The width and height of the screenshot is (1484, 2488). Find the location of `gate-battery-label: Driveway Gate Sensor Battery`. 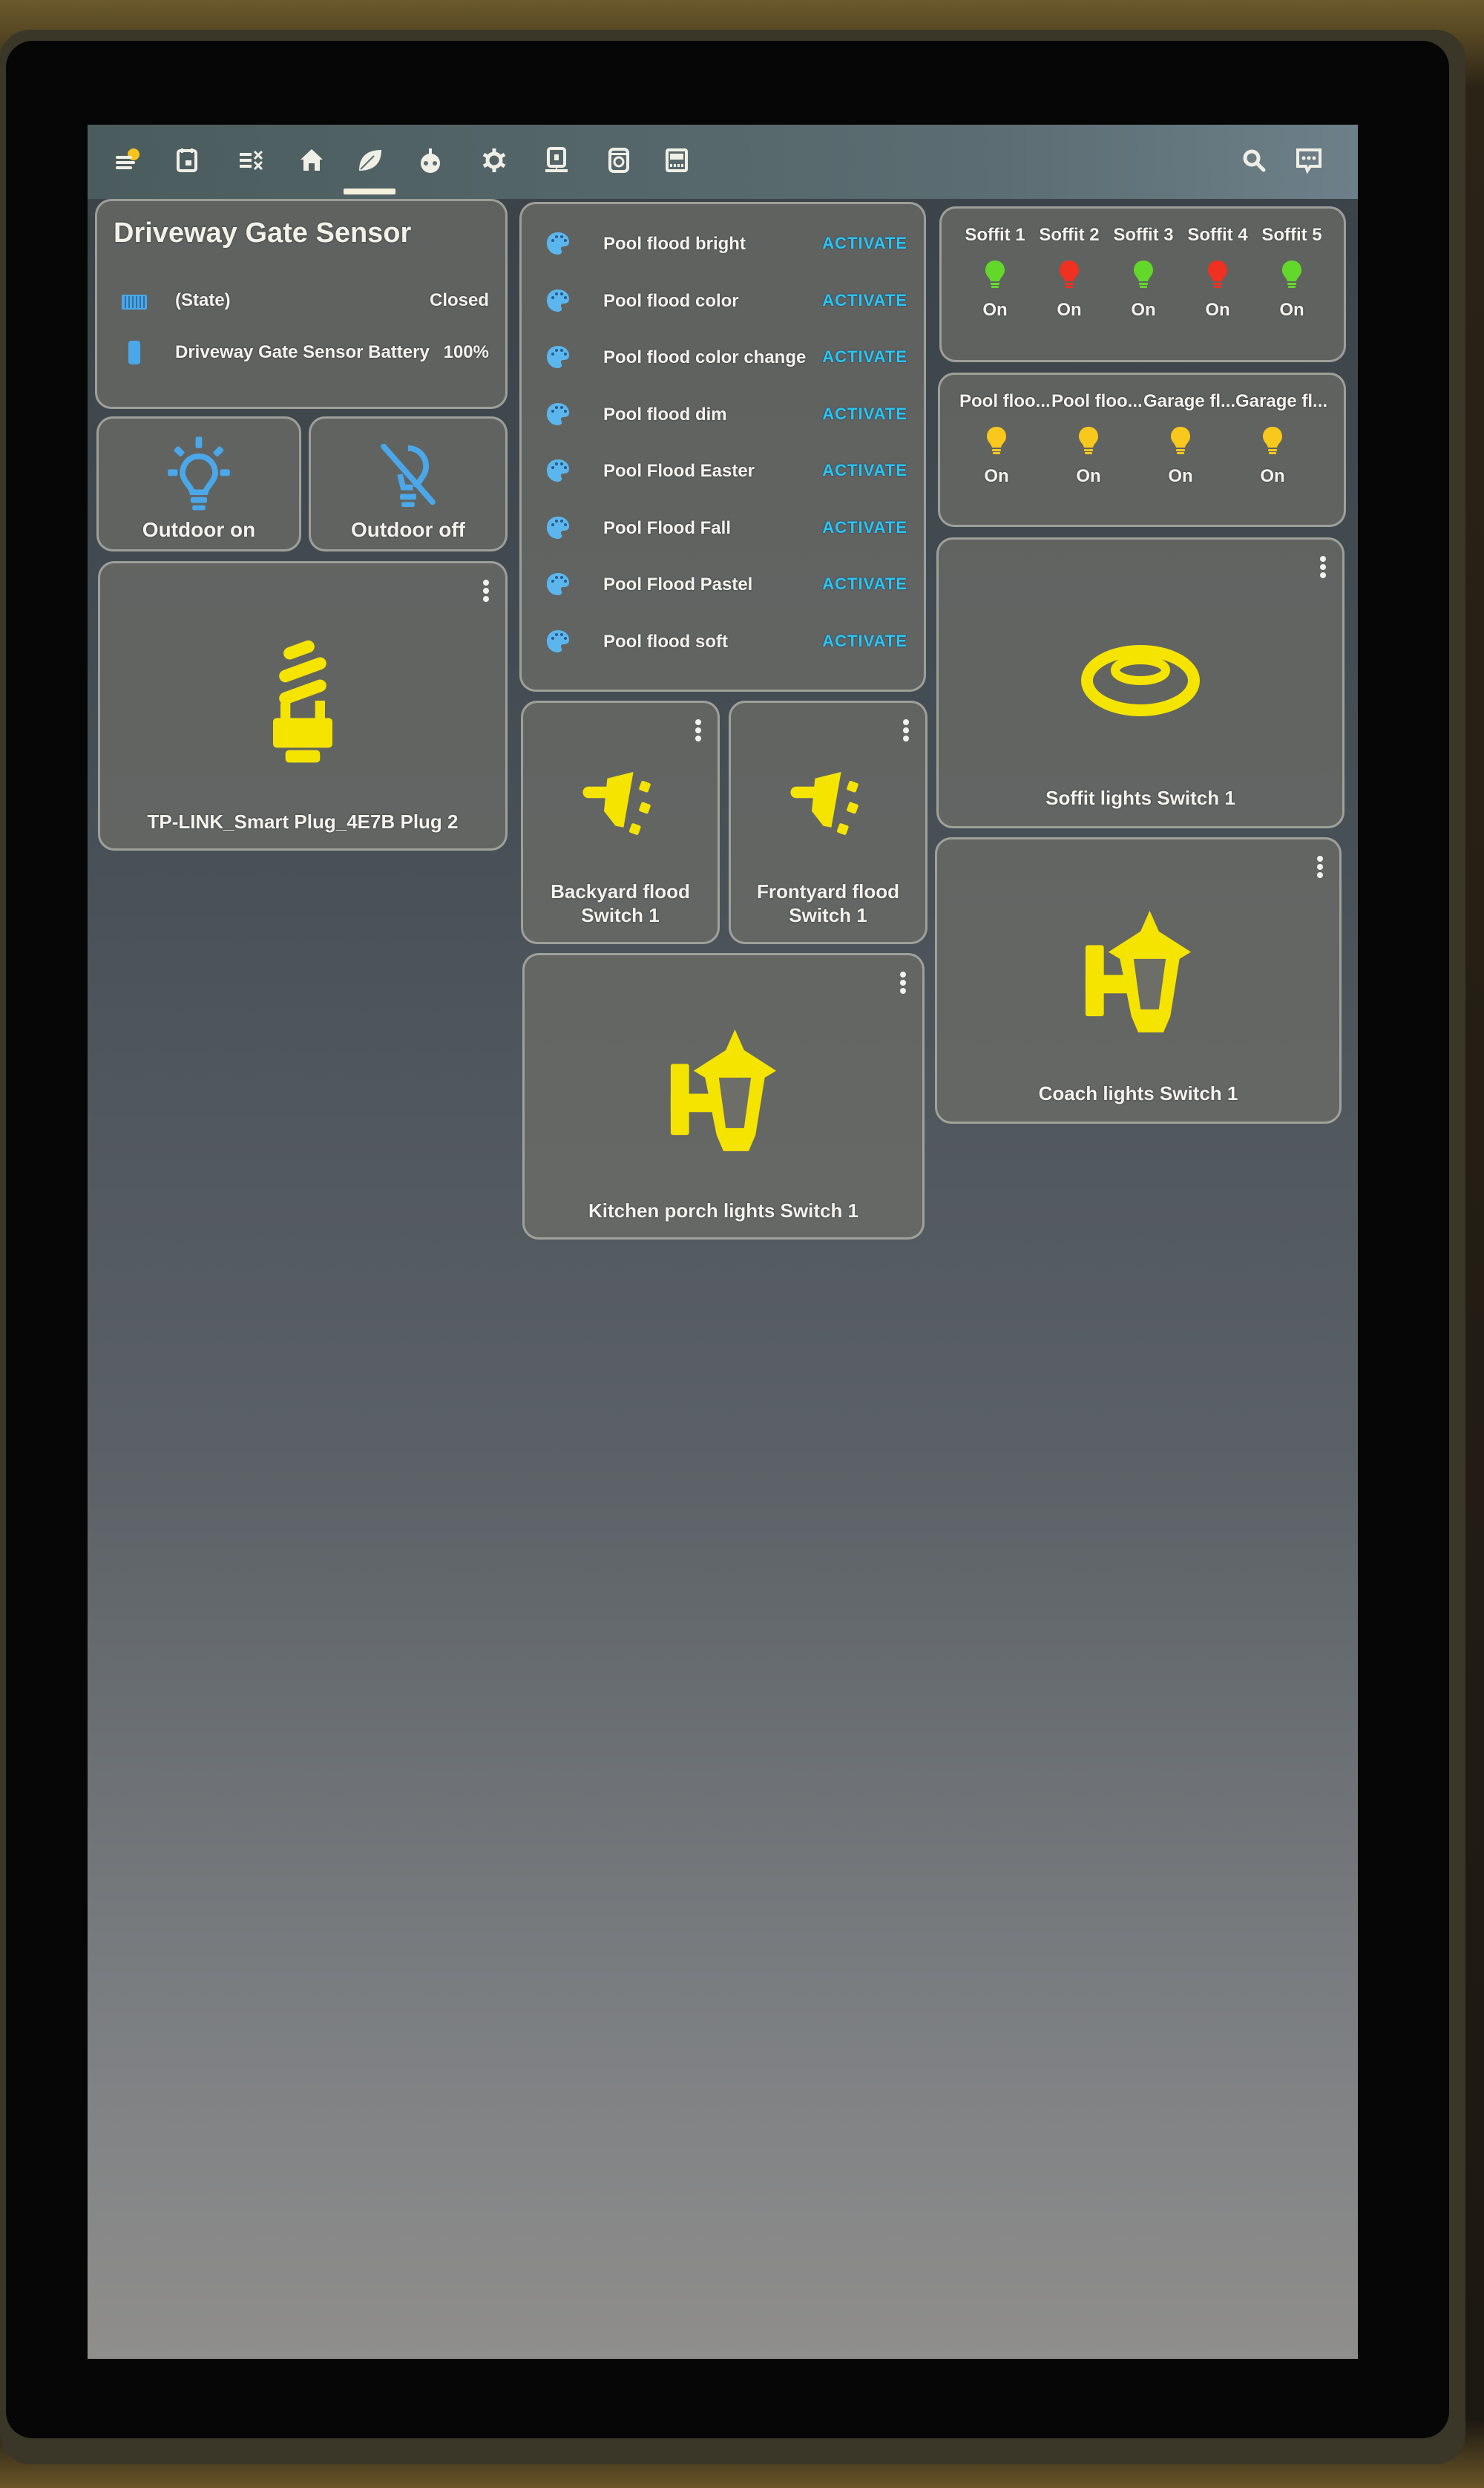

gate-battery-label: Driveway Gate Sensor Battery is located at coordinates (302, 352).